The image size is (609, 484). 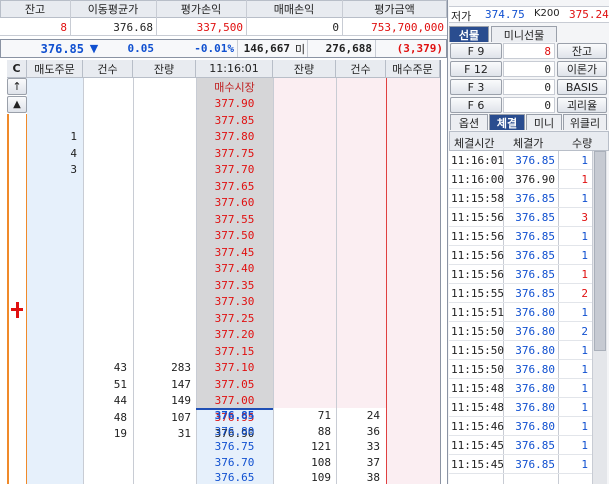 What do you see at coordinates (17, 104) in the screenshot?
I see `scroll-top-button: ▲` at bounding box center [17, 104].